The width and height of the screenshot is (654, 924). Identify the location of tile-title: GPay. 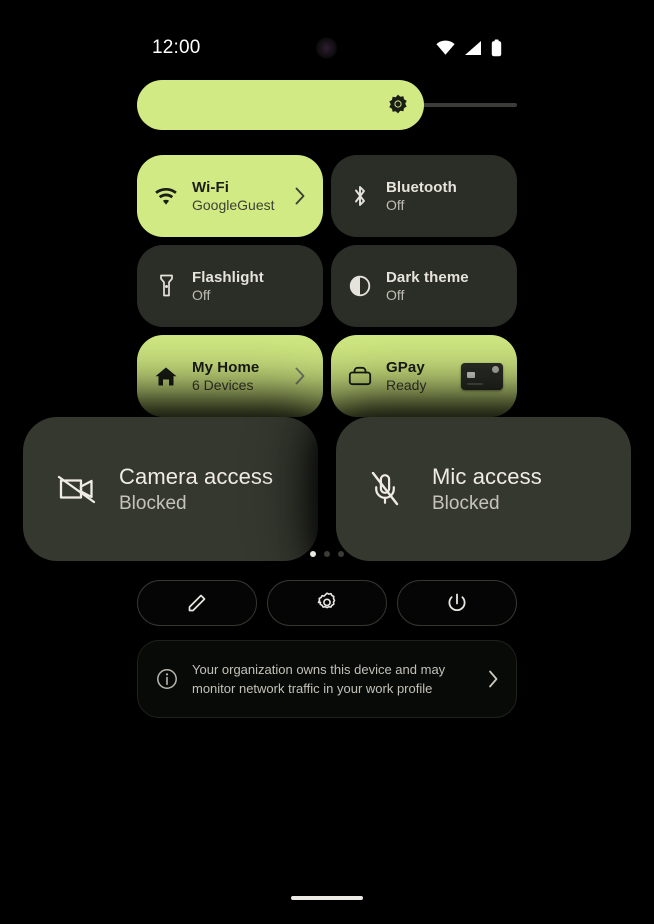
(405, 367).